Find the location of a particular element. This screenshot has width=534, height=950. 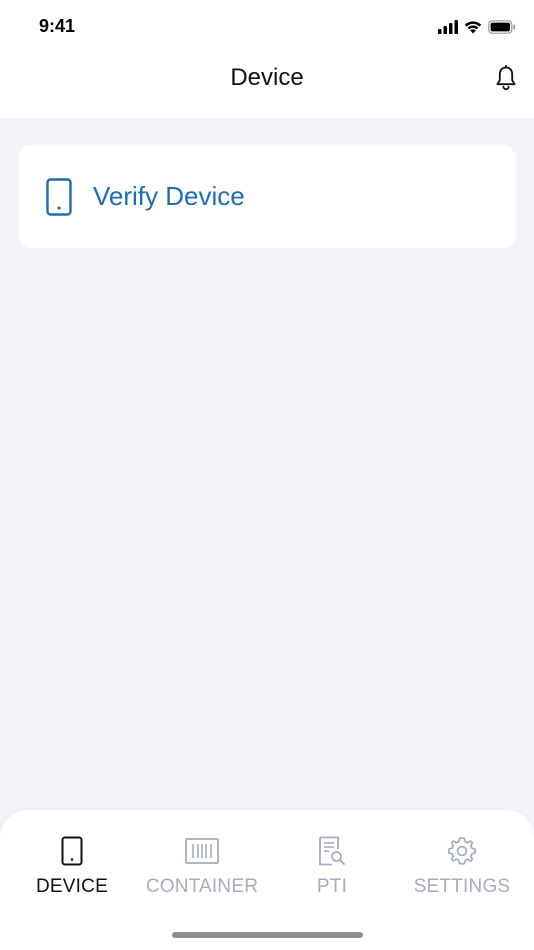

tab-device-icon-wrap is located at coordinates (72, 851).